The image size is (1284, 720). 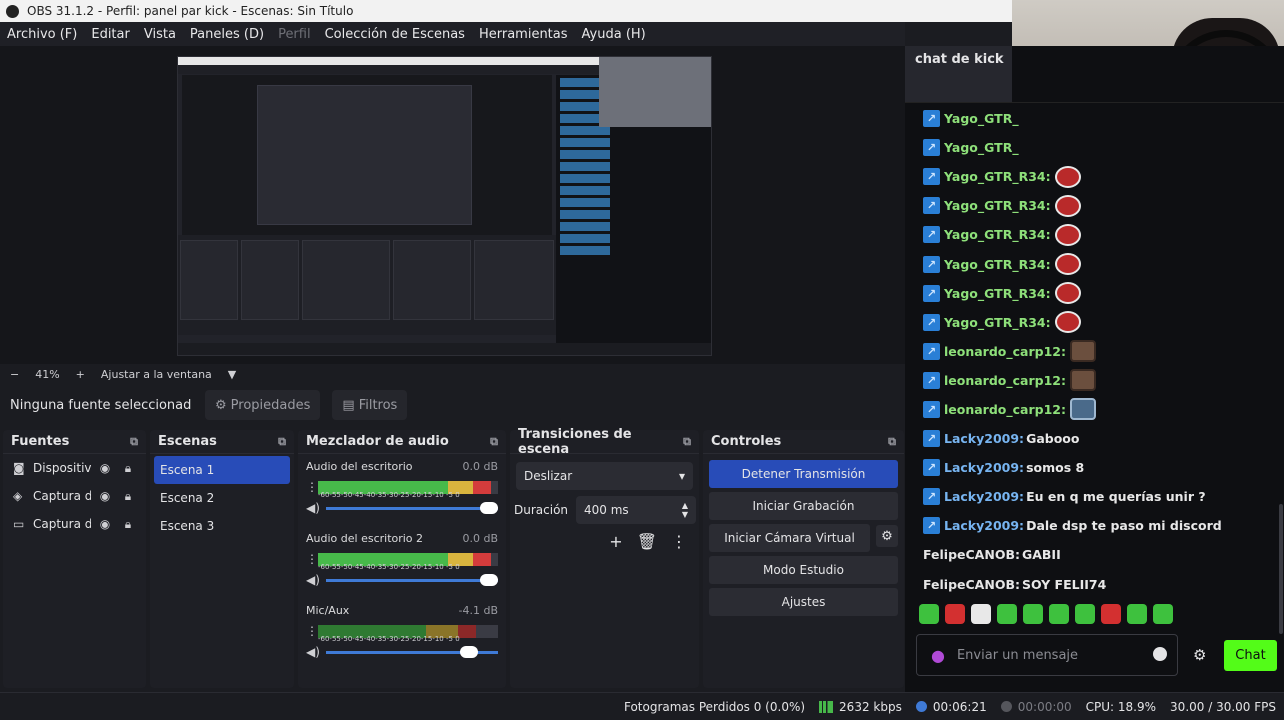 I want to click on source-item: ◈ Captura de ◉ 🔒︎, so click(x=74, y=496).